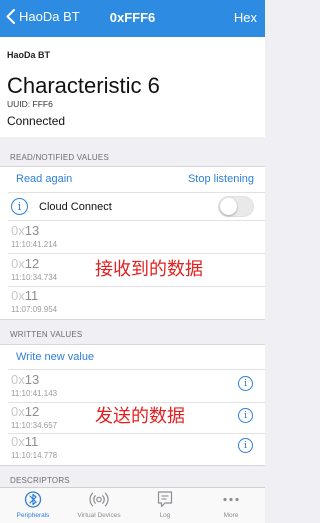  Describe the element at coordinates (59, 157) in the screenshot. I see `read-section-label: READ/NOTIFIED VALUES` at that location.